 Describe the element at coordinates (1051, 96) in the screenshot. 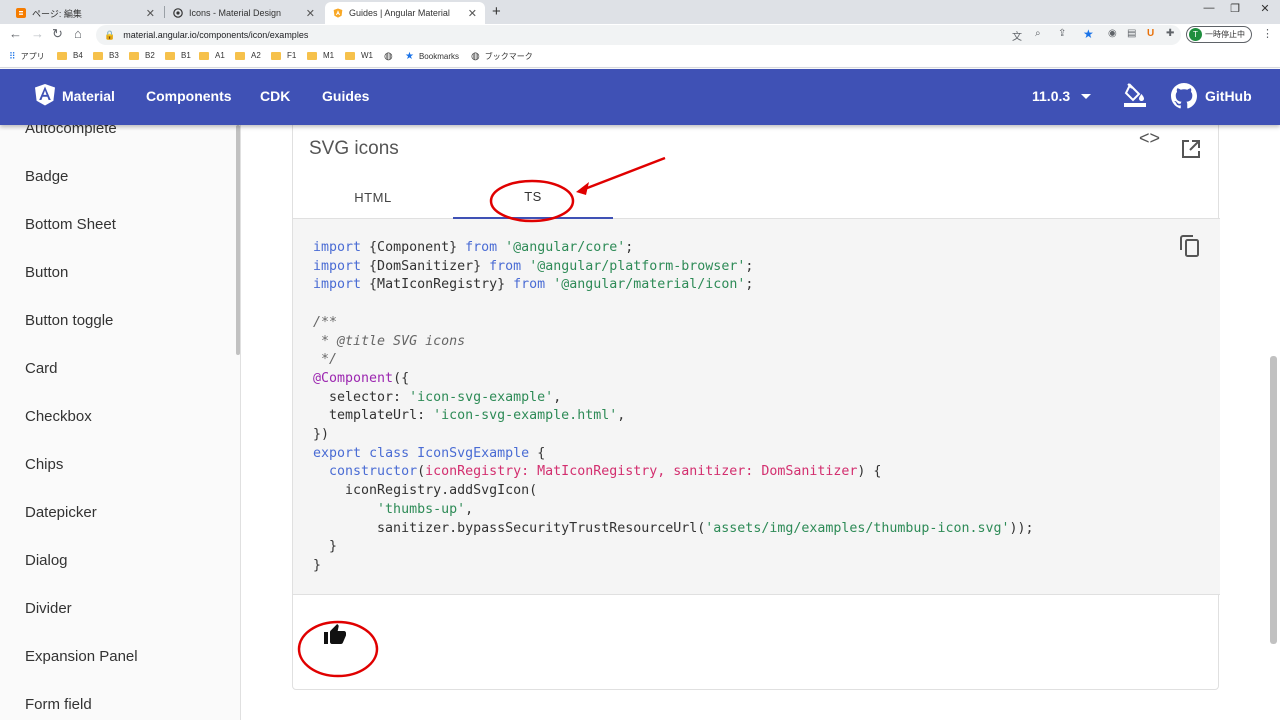

I see `version-selector: 11.0.3` at that location.